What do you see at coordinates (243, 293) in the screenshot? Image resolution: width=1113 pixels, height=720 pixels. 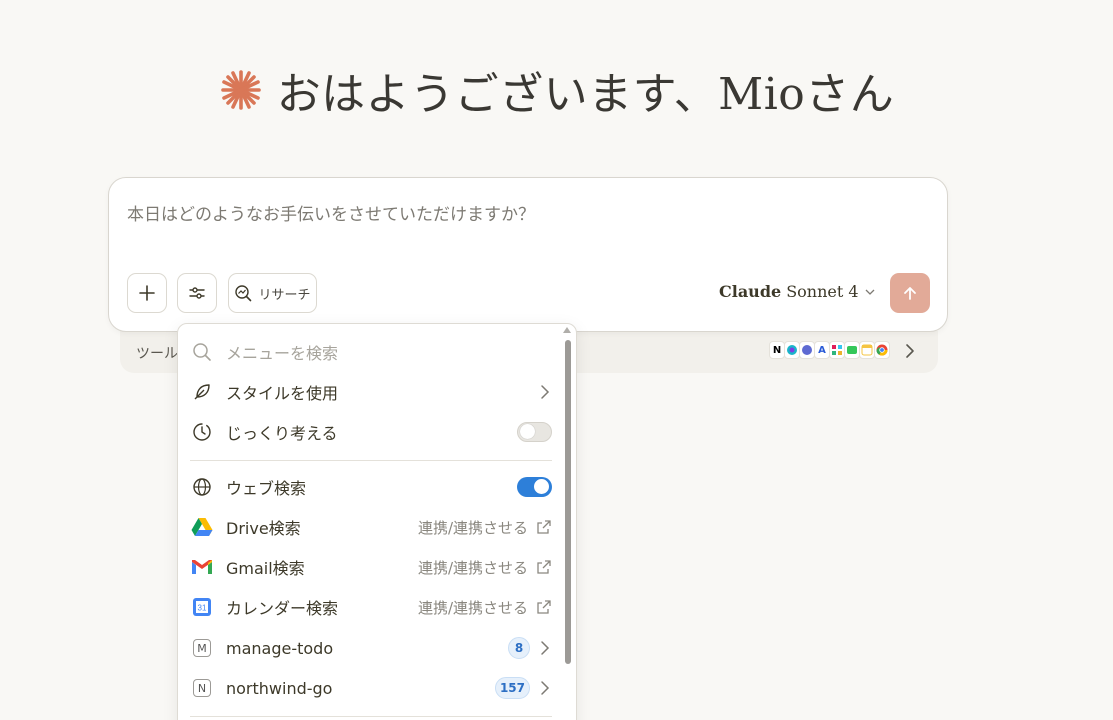 I see `research-icon` at bounding box center [243, 293].